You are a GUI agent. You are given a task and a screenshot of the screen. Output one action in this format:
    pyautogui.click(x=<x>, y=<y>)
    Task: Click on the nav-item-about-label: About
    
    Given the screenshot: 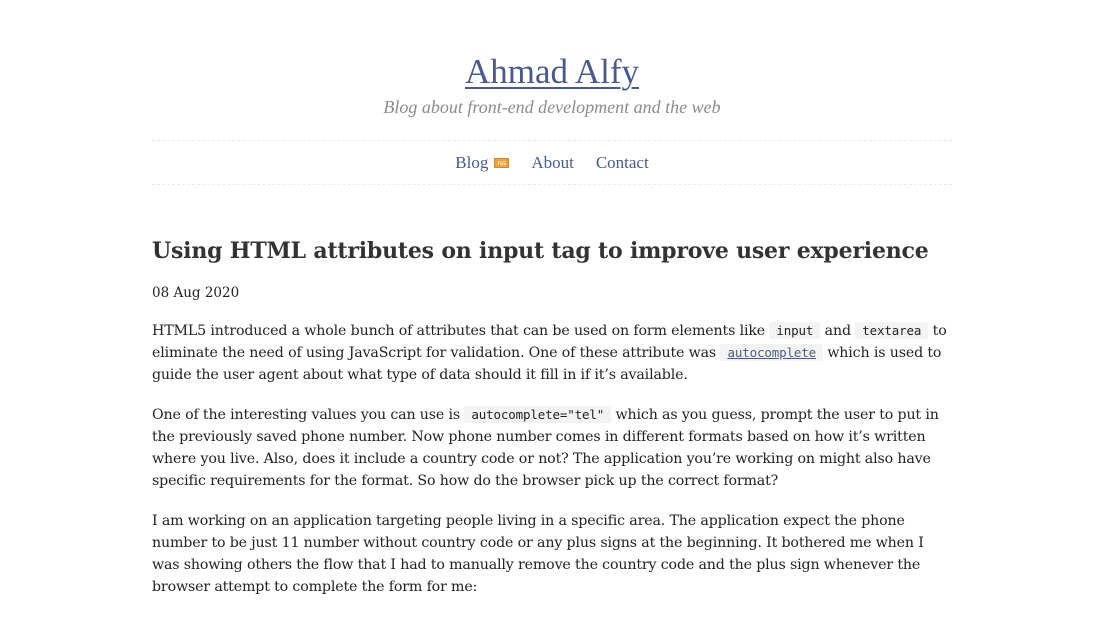 What is the action you would take?
    pyautogui.click(x=552, y=162)
    